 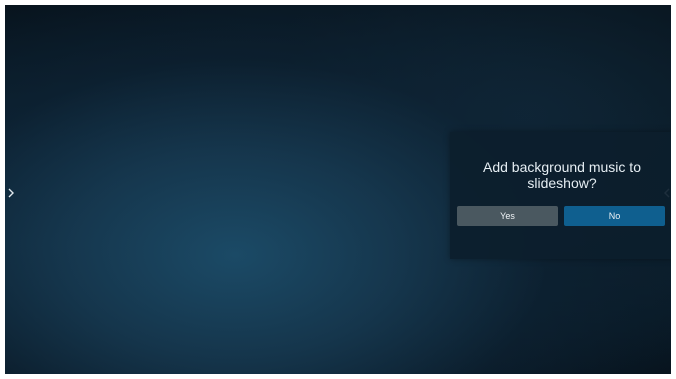 What do you see at coordinates (507, 216) in the screenshot?
I see `yes-button: Yes` at bounding box center [507, 216].